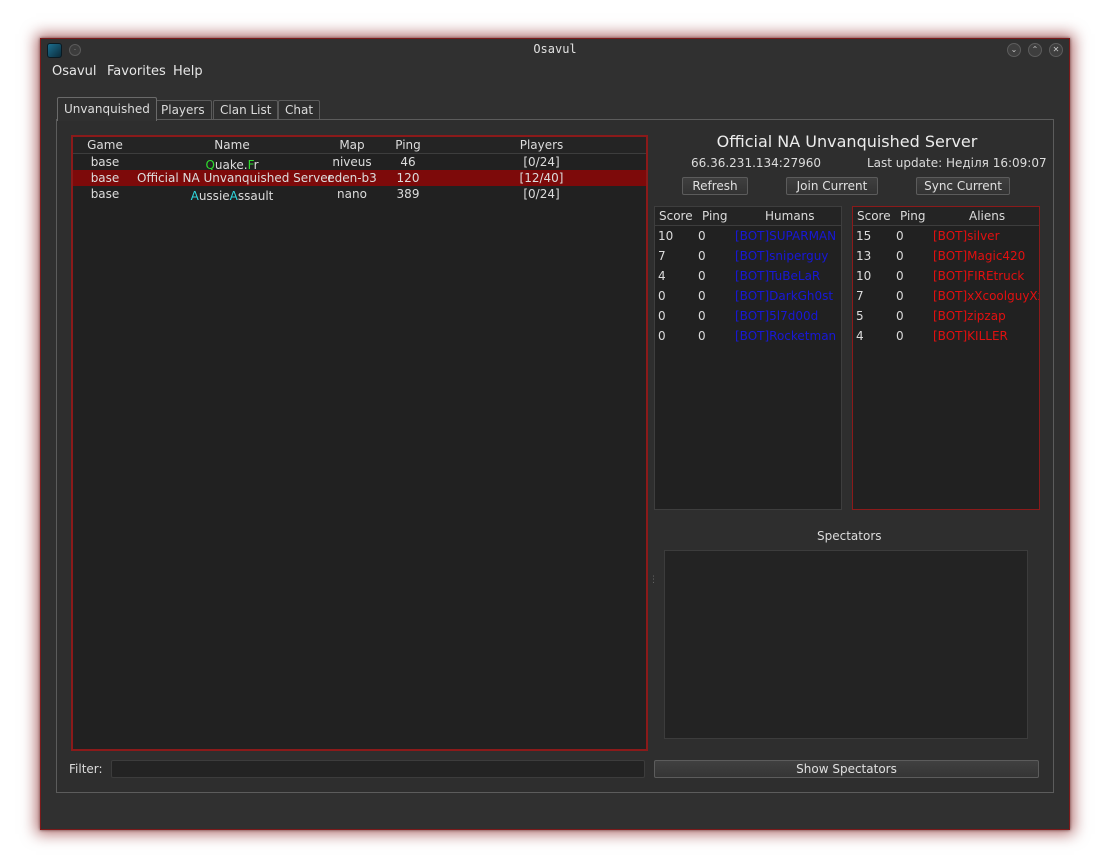 This screenshot has height=868, width=1108. What do you see at coordinates (299, 110) in the screenshot?
I see `tab-chat: Chat` at bounding box center [299, 110].